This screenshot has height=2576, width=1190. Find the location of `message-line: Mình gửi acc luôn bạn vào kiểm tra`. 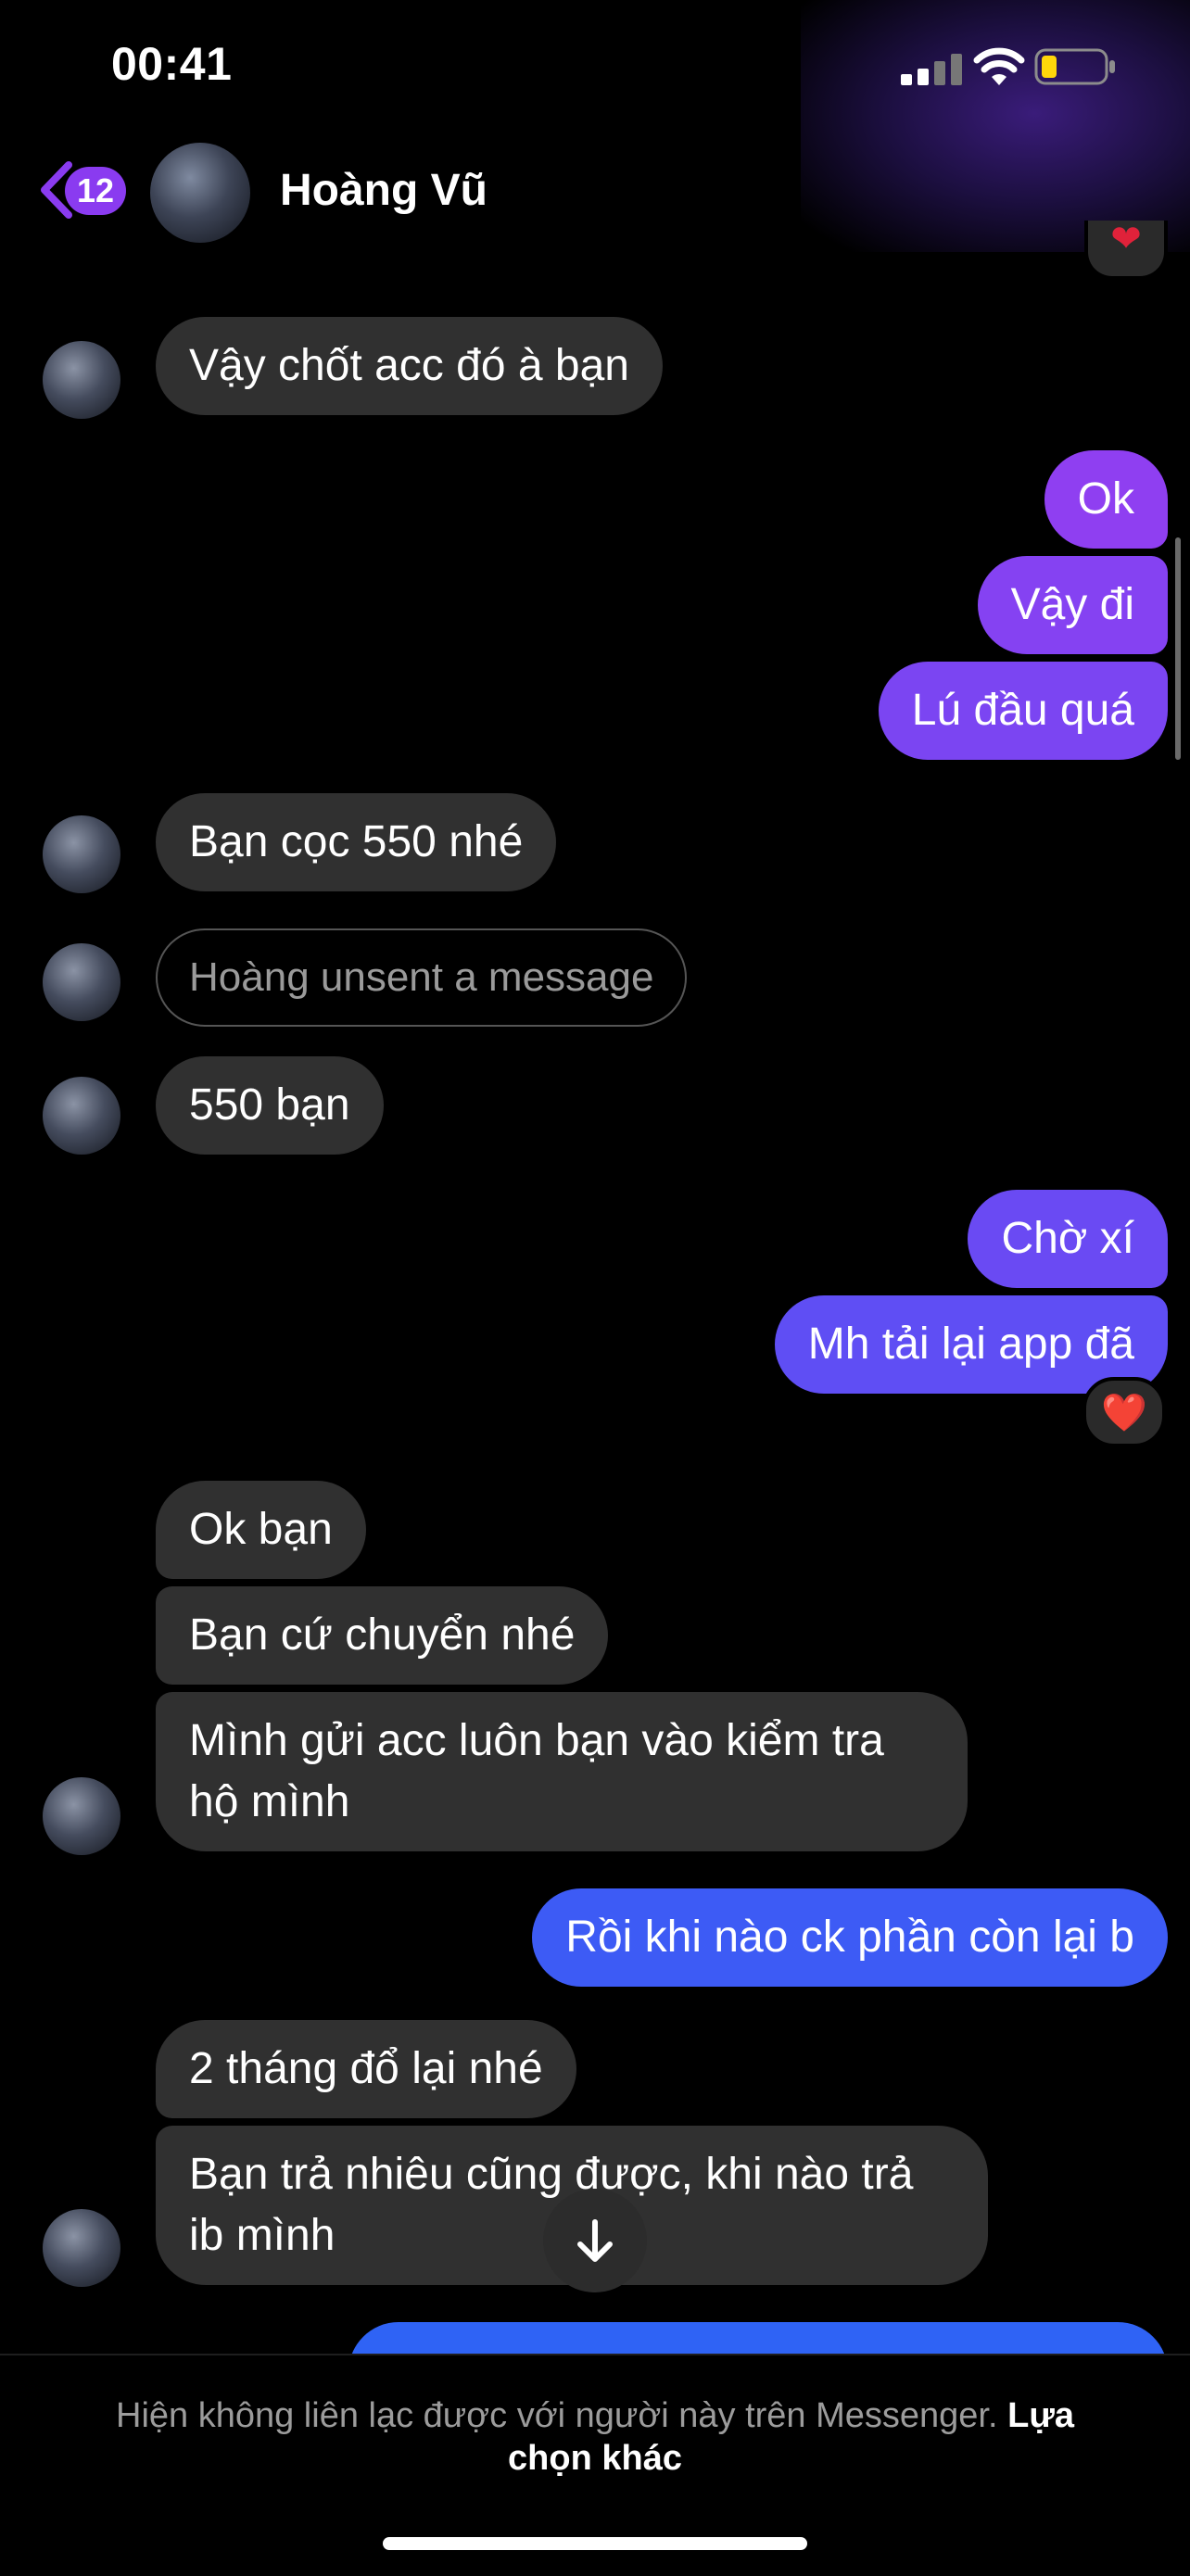

message-line: Mình gửi acc luôn bạn vào kiểm tra is located at coordinates (536, 1741).